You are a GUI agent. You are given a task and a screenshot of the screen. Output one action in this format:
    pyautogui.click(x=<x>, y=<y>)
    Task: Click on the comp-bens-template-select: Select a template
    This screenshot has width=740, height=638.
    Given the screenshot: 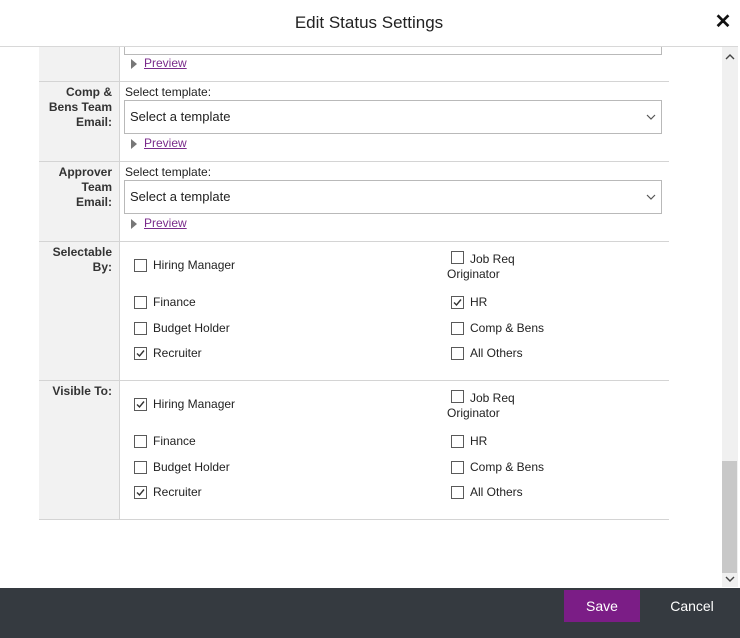 What is the action you would take?
    pyautogui.click(x=393, y=117)
    